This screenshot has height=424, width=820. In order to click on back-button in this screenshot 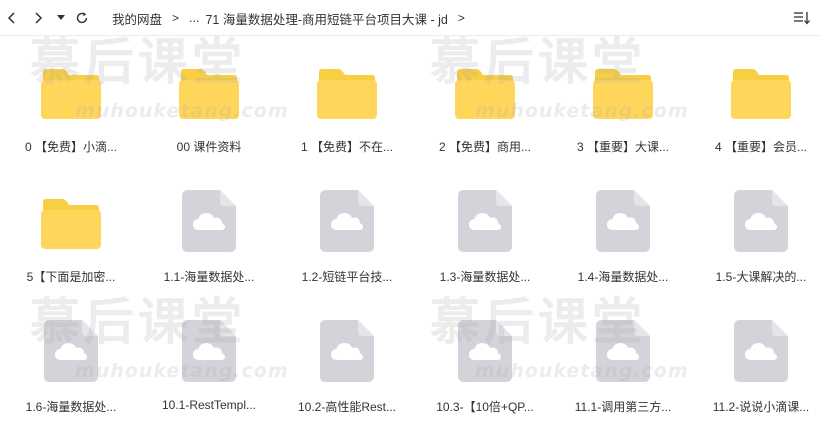, I will do `click(12, 18)`.